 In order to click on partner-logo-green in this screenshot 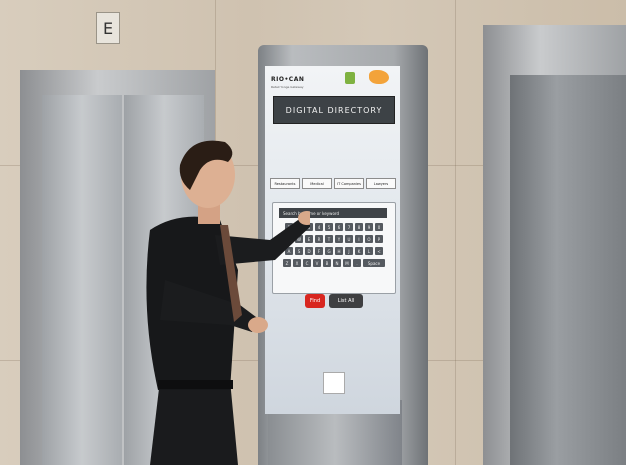, I will do `click(350, 78)`.